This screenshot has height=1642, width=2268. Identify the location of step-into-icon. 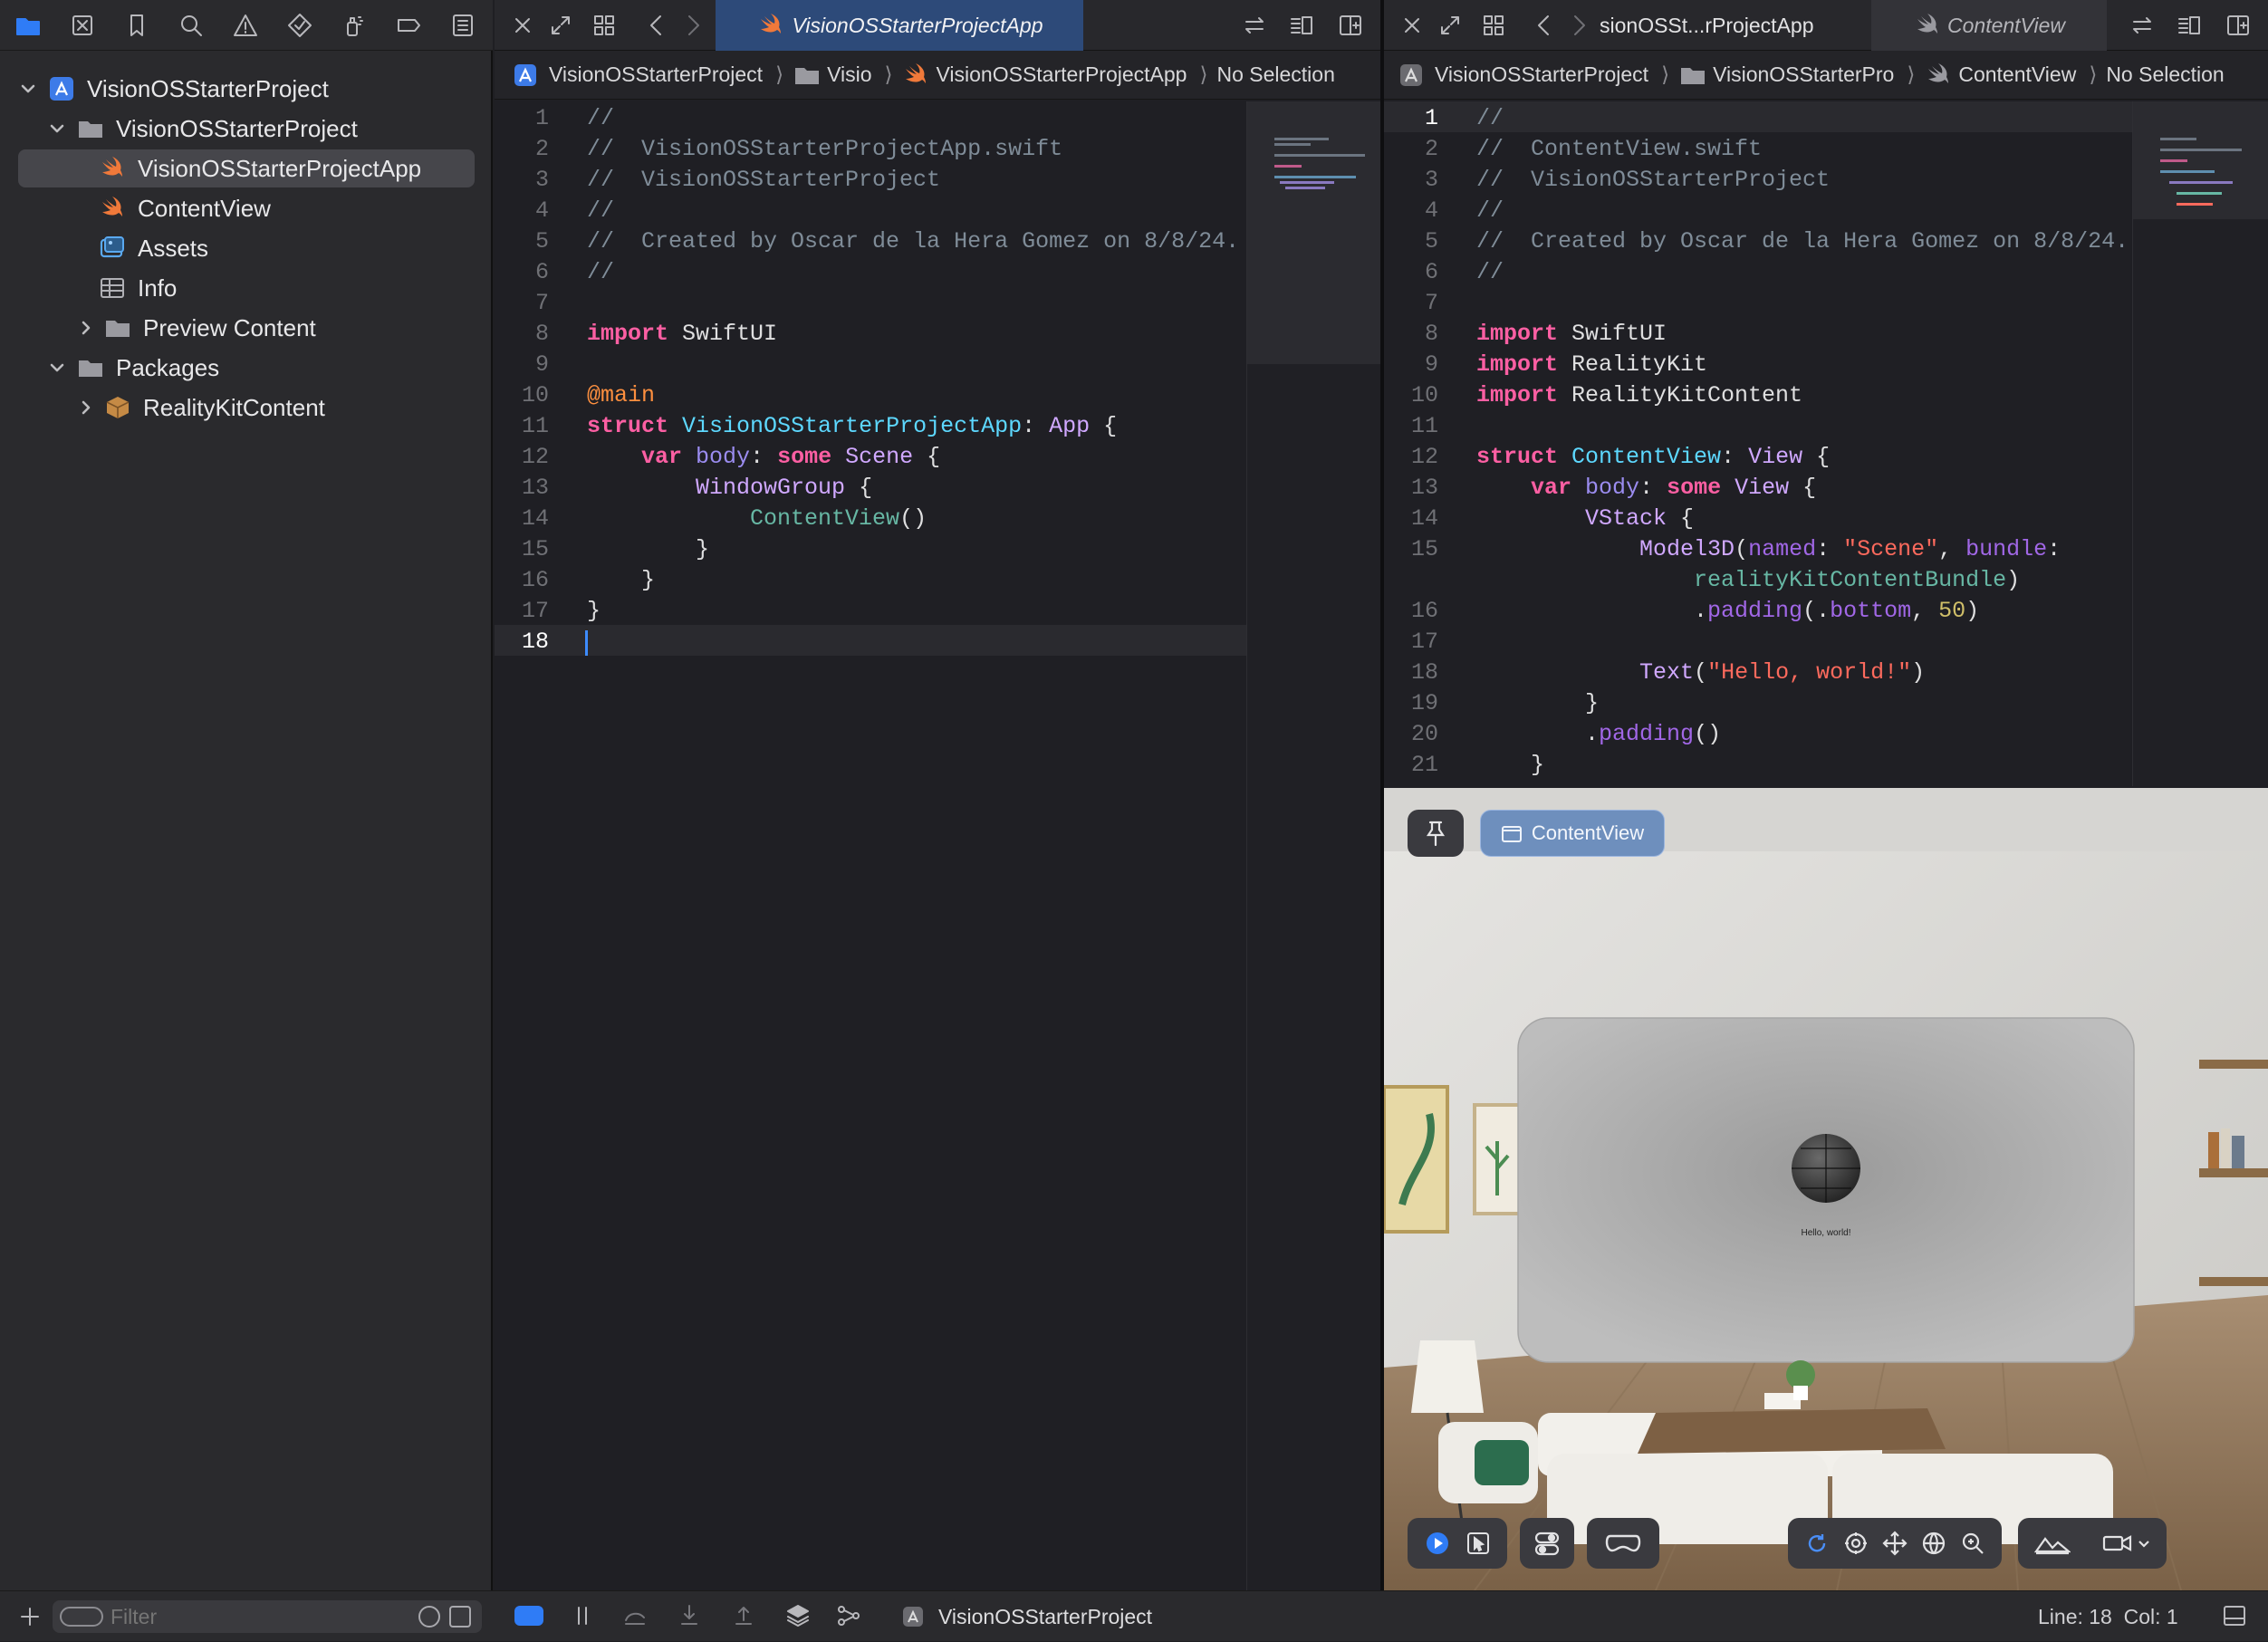
(690, 1615).